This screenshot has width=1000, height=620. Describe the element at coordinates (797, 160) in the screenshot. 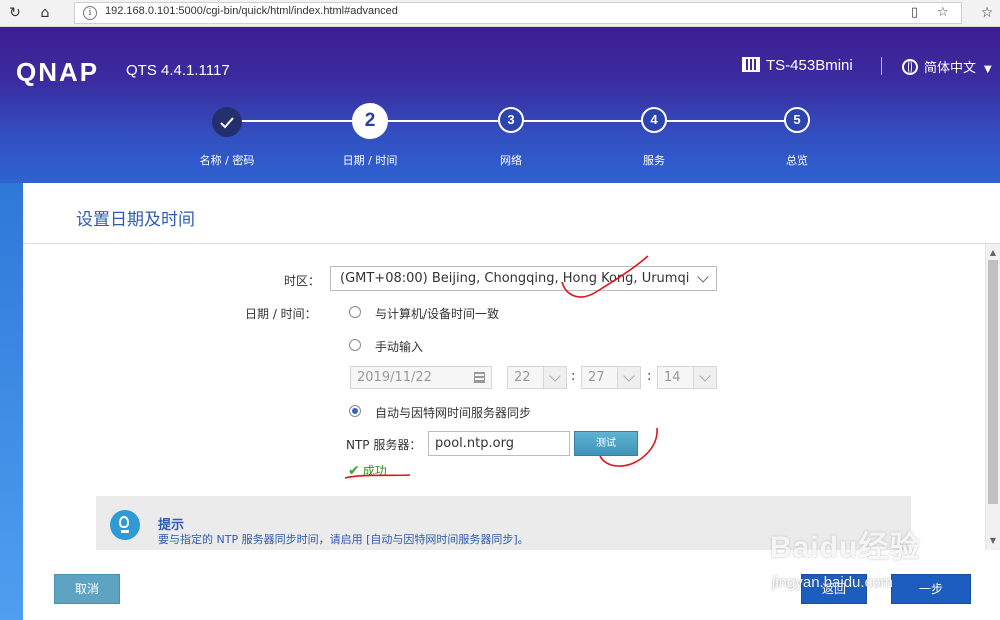

I see `step-5-label: 总览` at that location.